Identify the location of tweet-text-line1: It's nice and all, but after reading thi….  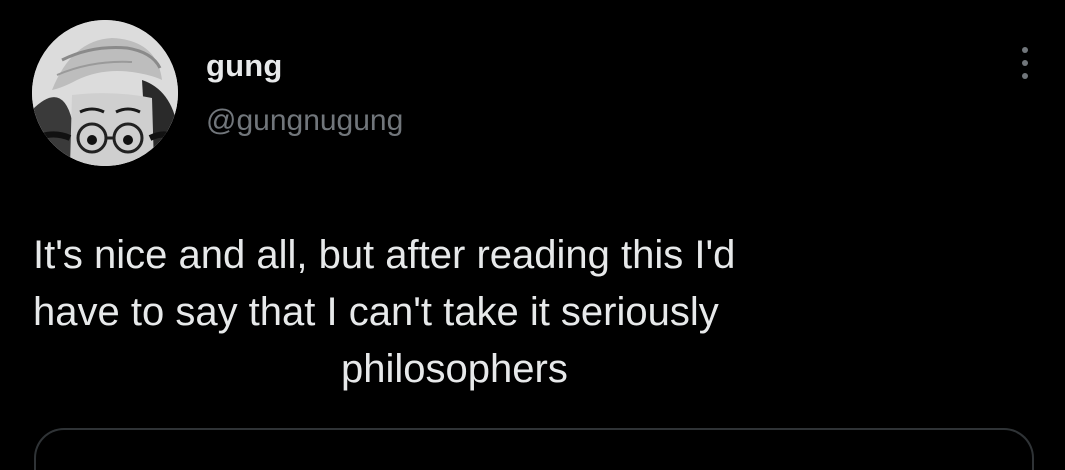
(384, 283).